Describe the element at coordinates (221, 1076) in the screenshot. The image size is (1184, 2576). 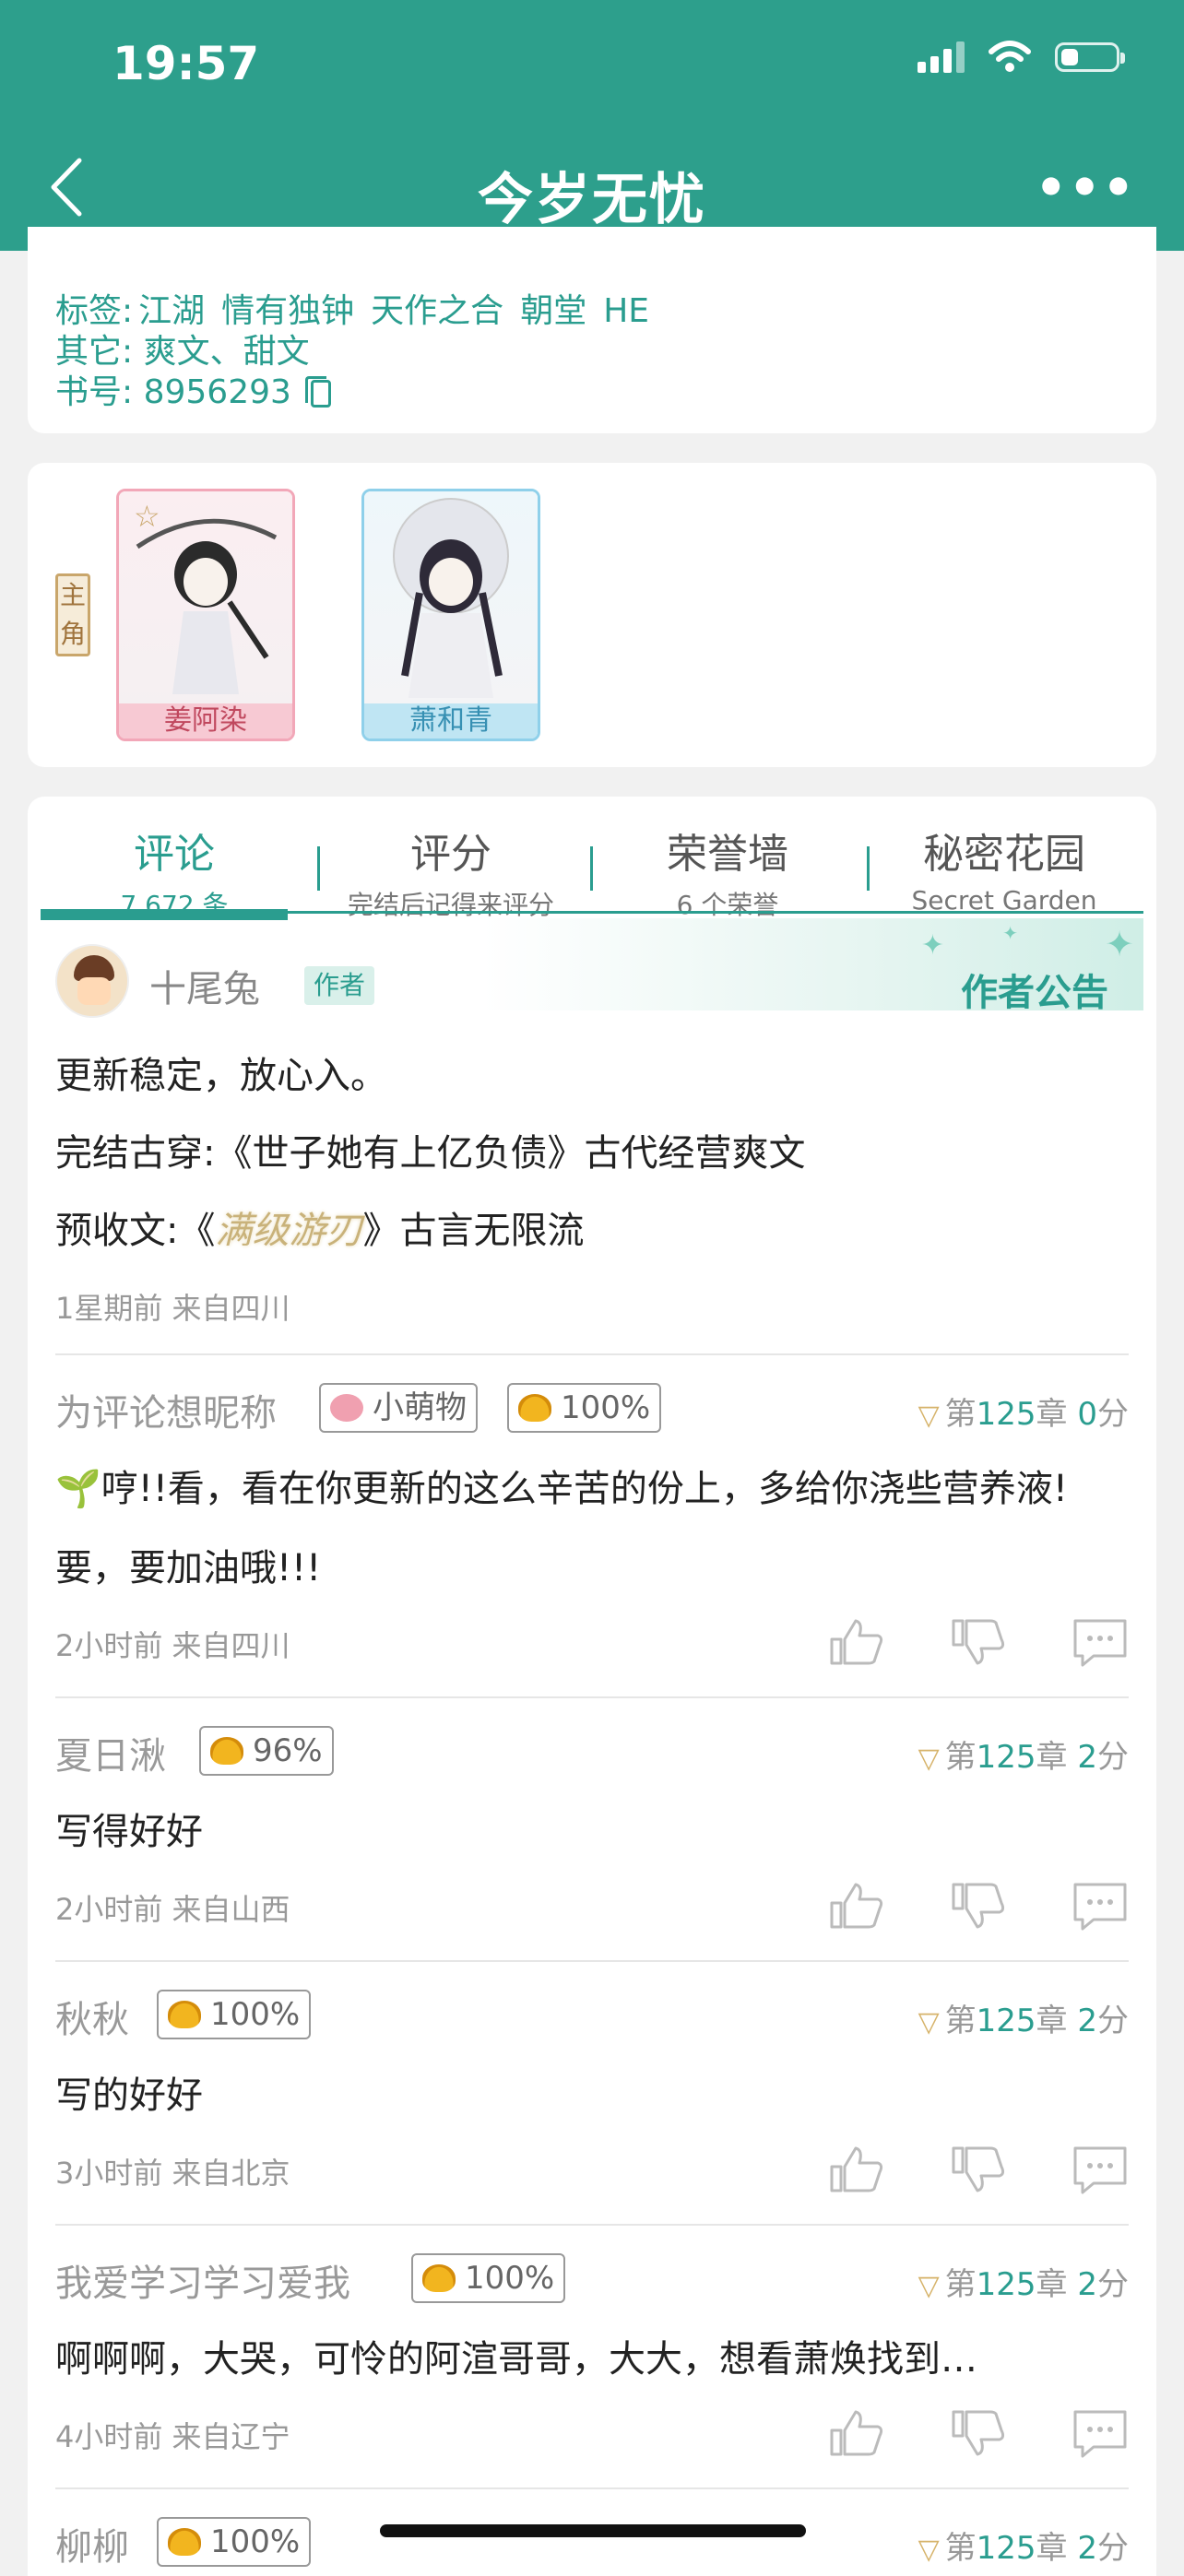
I see `notice-line: 更新稳定，放心入。` at that location.